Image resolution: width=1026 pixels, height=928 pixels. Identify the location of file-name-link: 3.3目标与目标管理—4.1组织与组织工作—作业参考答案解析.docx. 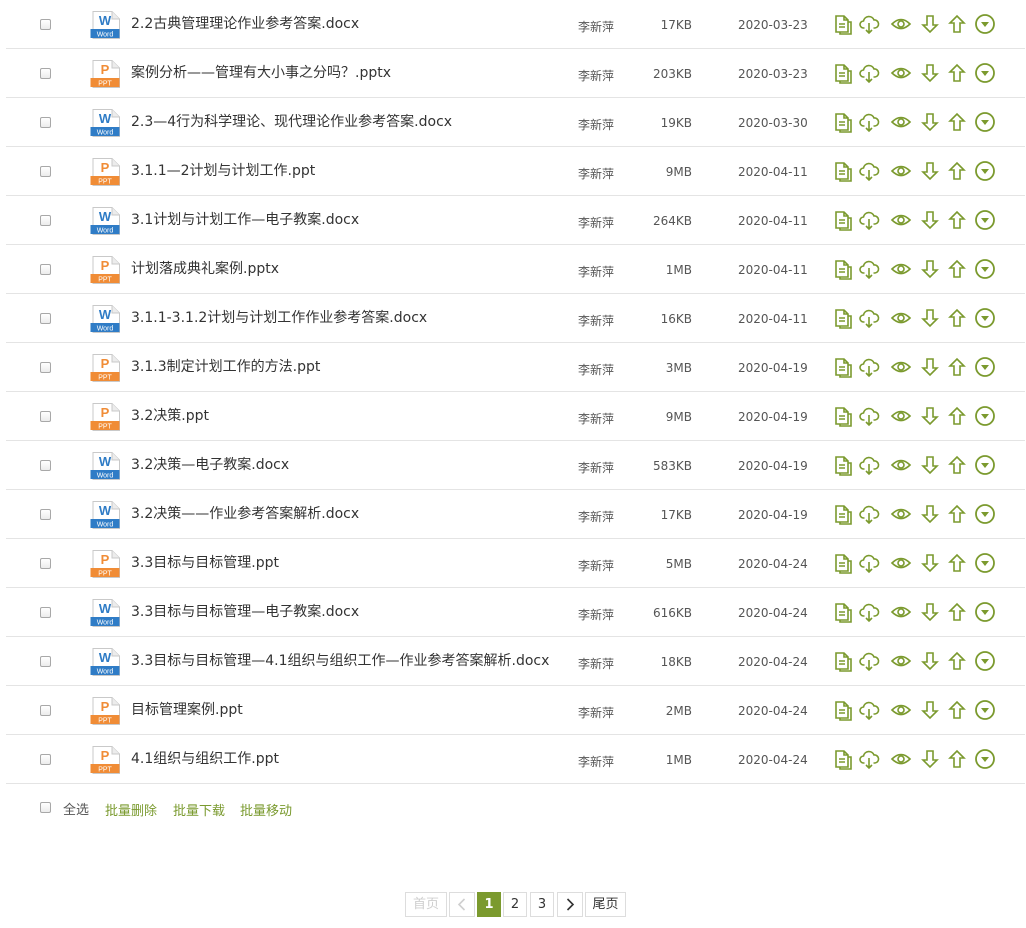
(340, 661).